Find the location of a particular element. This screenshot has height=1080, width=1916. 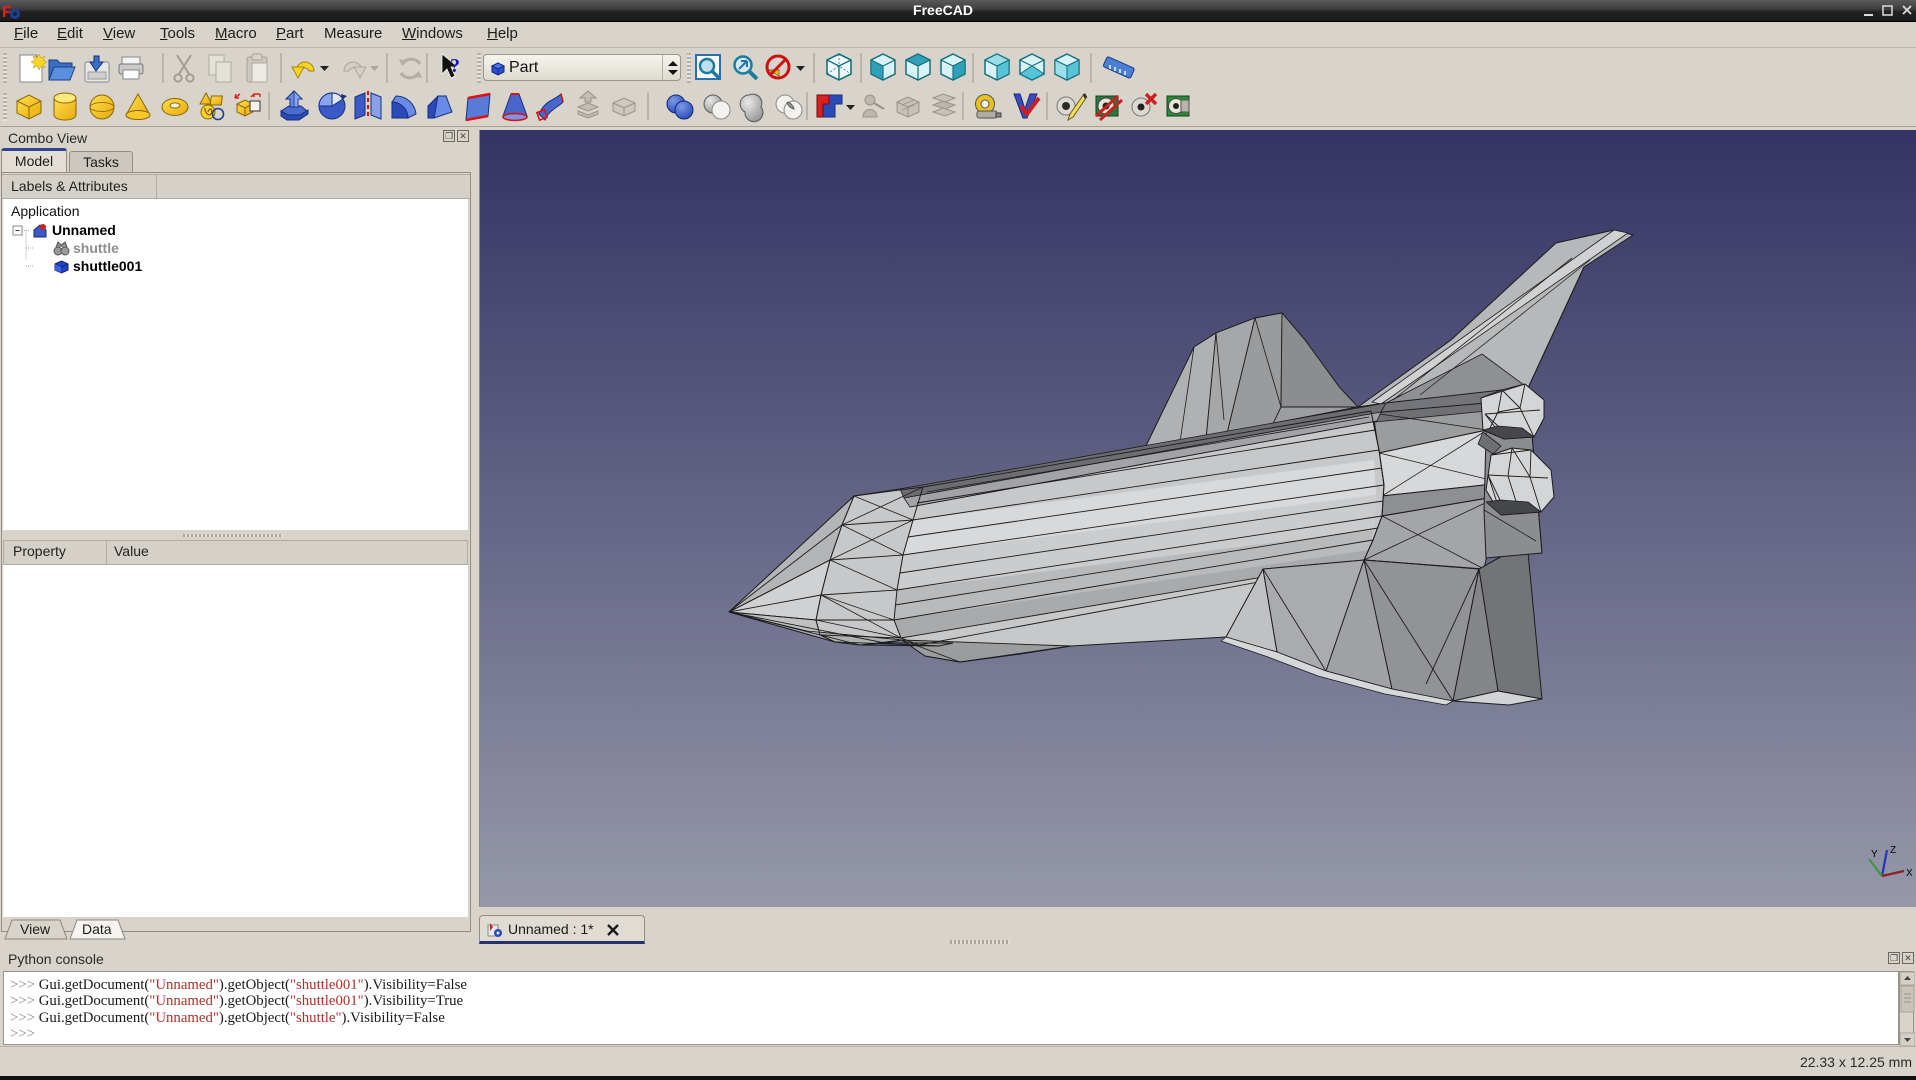

svg-text: Y is located at coordinates (1874, 854).